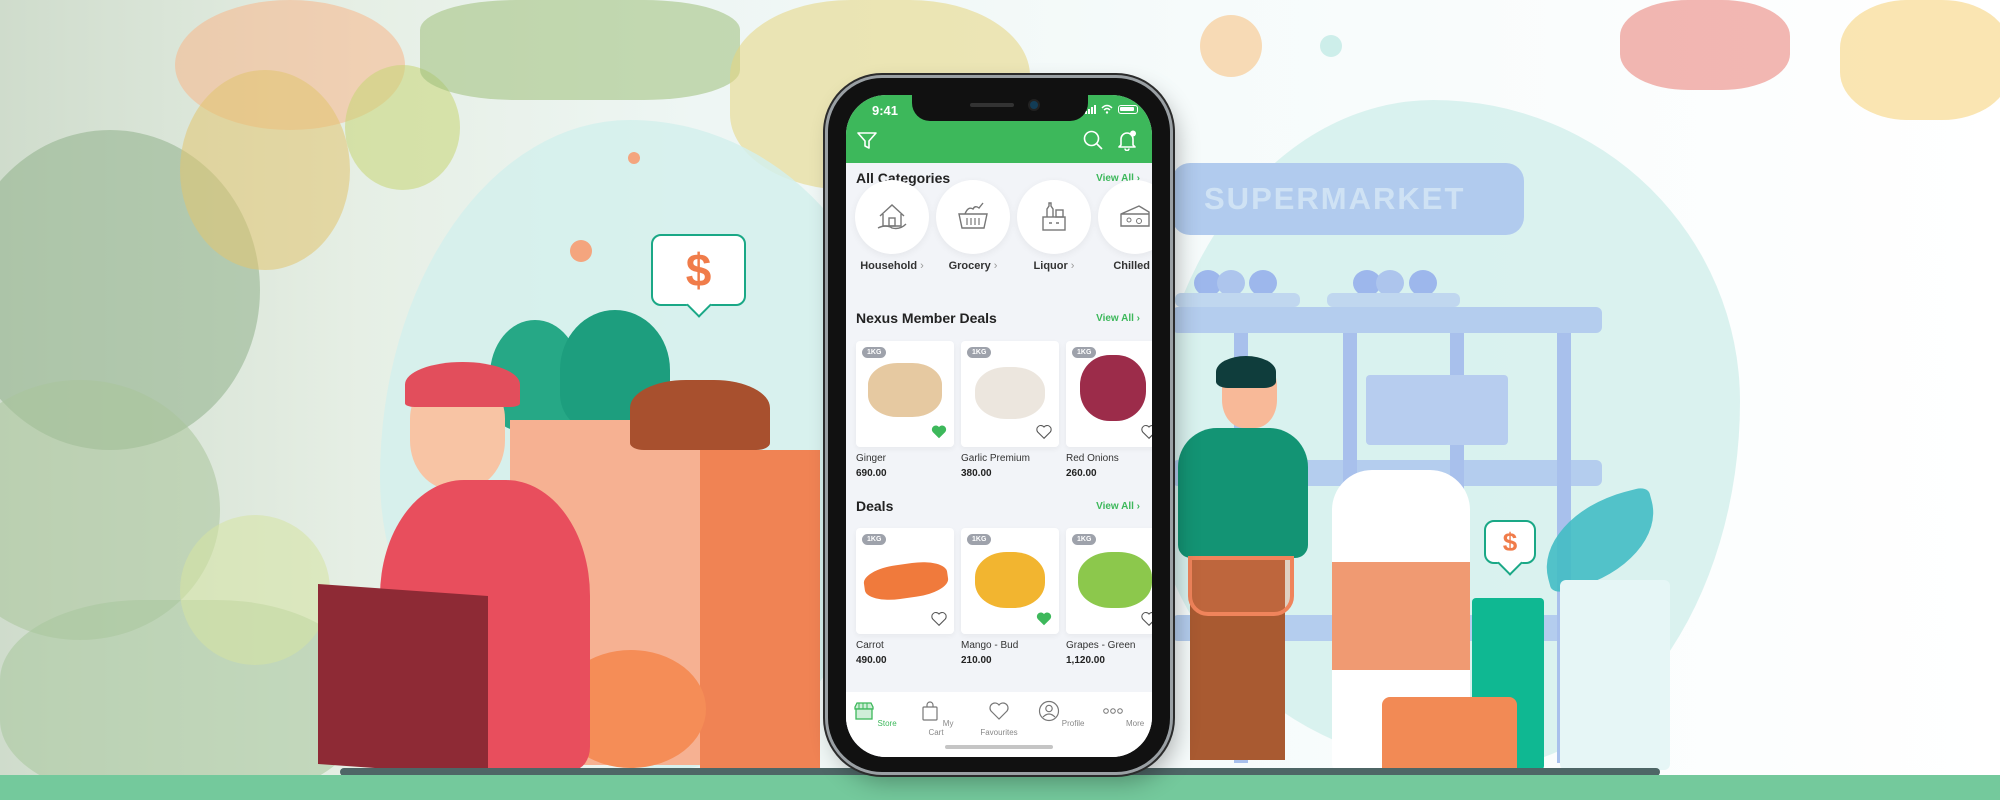  What do you see at coordinates (1048, 711) in the screenshot?
I see `profile-icon` at bounding box center [1048, 711].